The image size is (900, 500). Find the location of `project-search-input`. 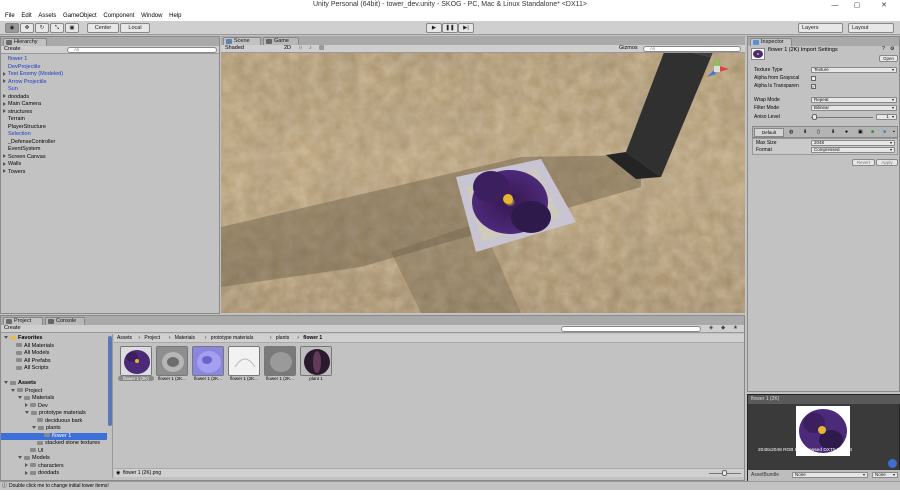

project-search-input is located at coordinates (631, 329).